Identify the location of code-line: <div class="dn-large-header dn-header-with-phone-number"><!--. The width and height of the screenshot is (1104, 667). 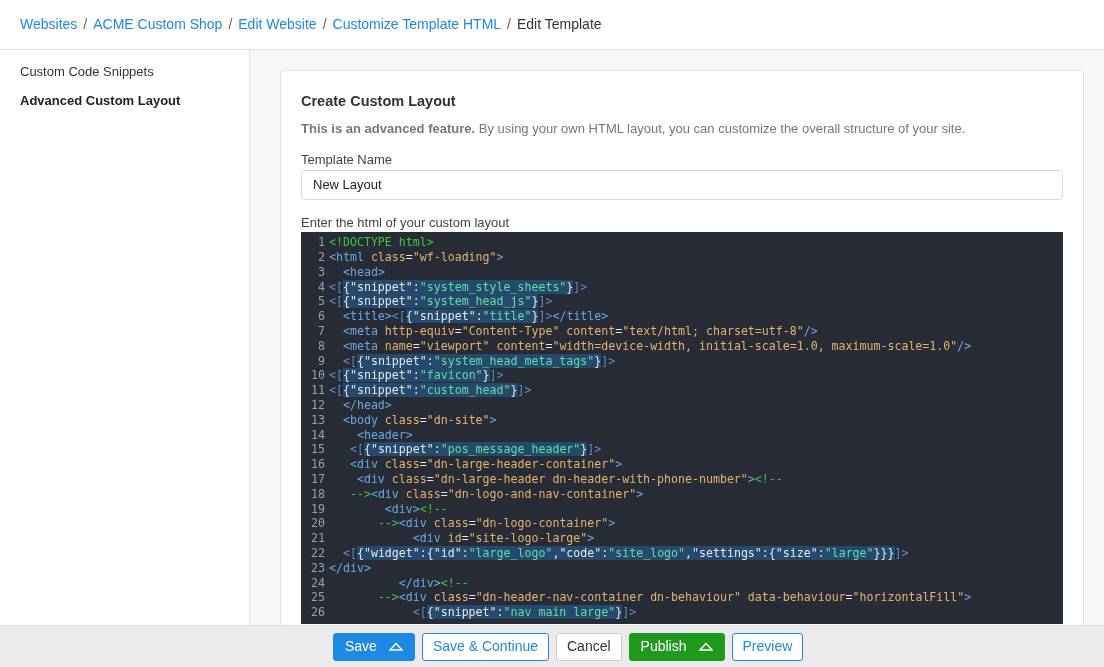
(569, 479).